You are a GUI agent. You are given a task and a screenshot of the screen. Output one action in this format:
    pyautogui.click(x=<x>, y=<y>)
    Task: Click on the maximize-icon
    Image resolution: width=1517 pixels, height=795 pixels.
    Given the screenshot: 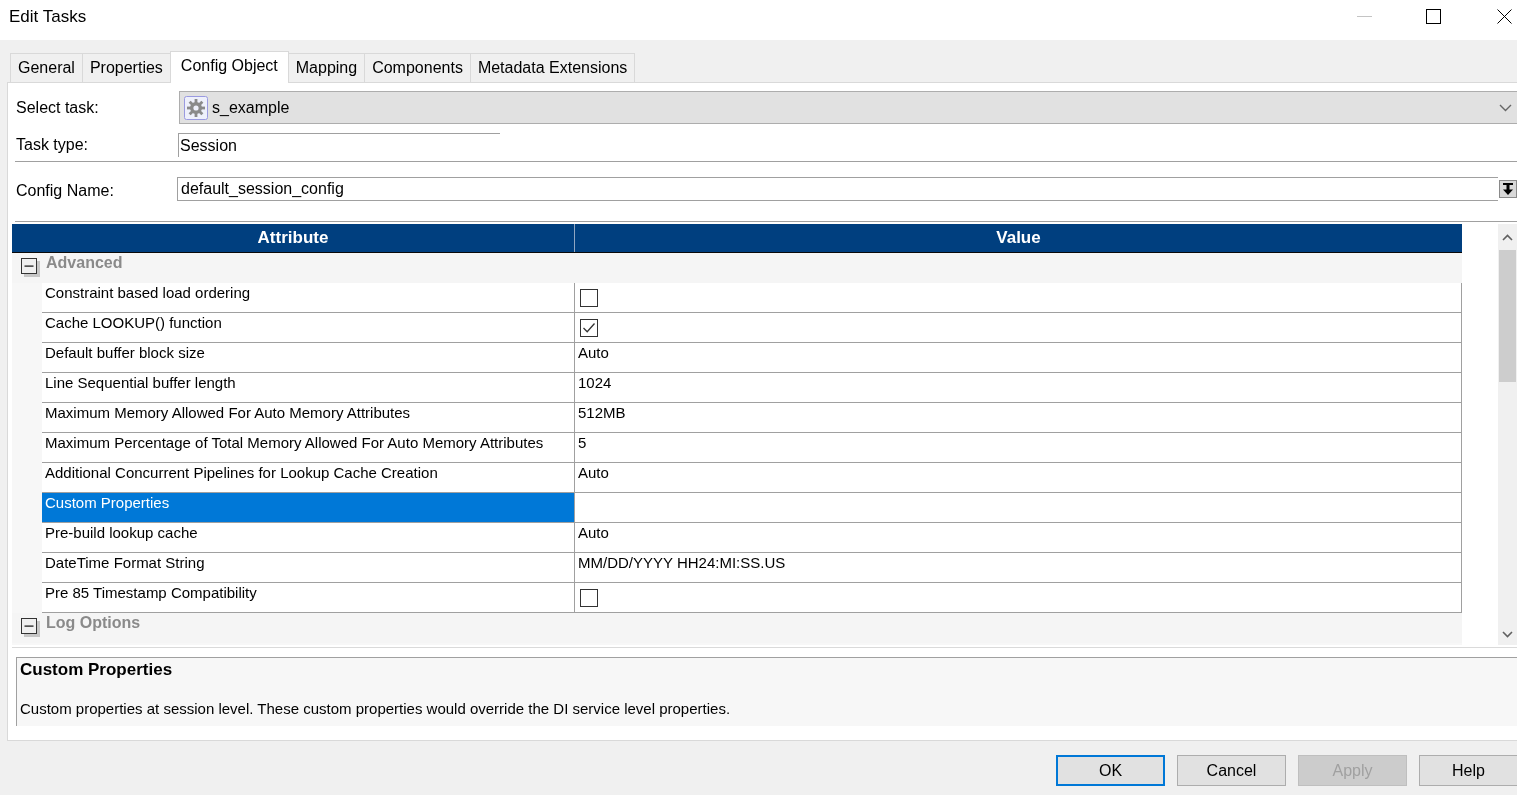 What is the action you would take?
    pyautogui.click(x=1433, y=16)
    